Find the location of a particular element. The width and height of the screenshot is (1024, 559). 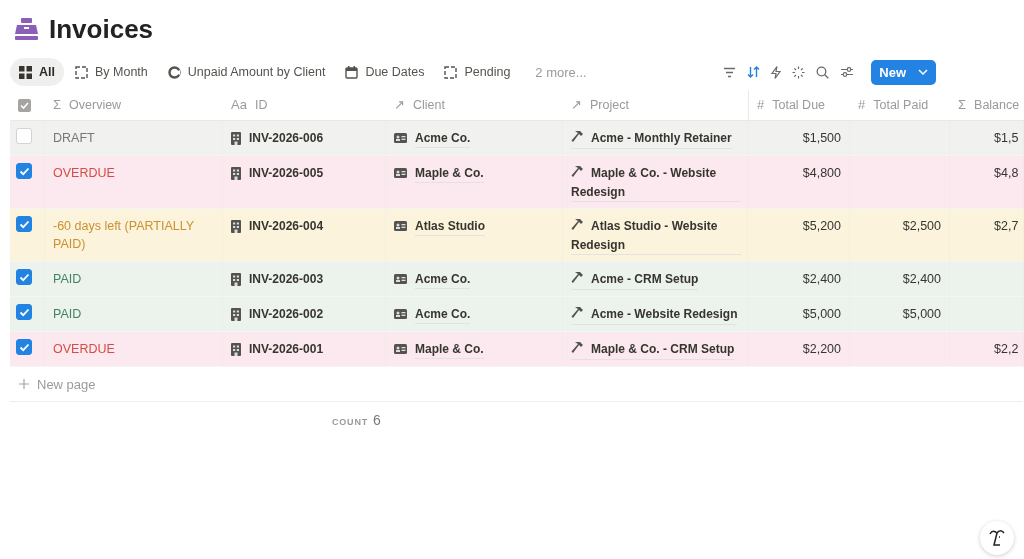

view-tab: Pending is located at coordinates (477, 72).